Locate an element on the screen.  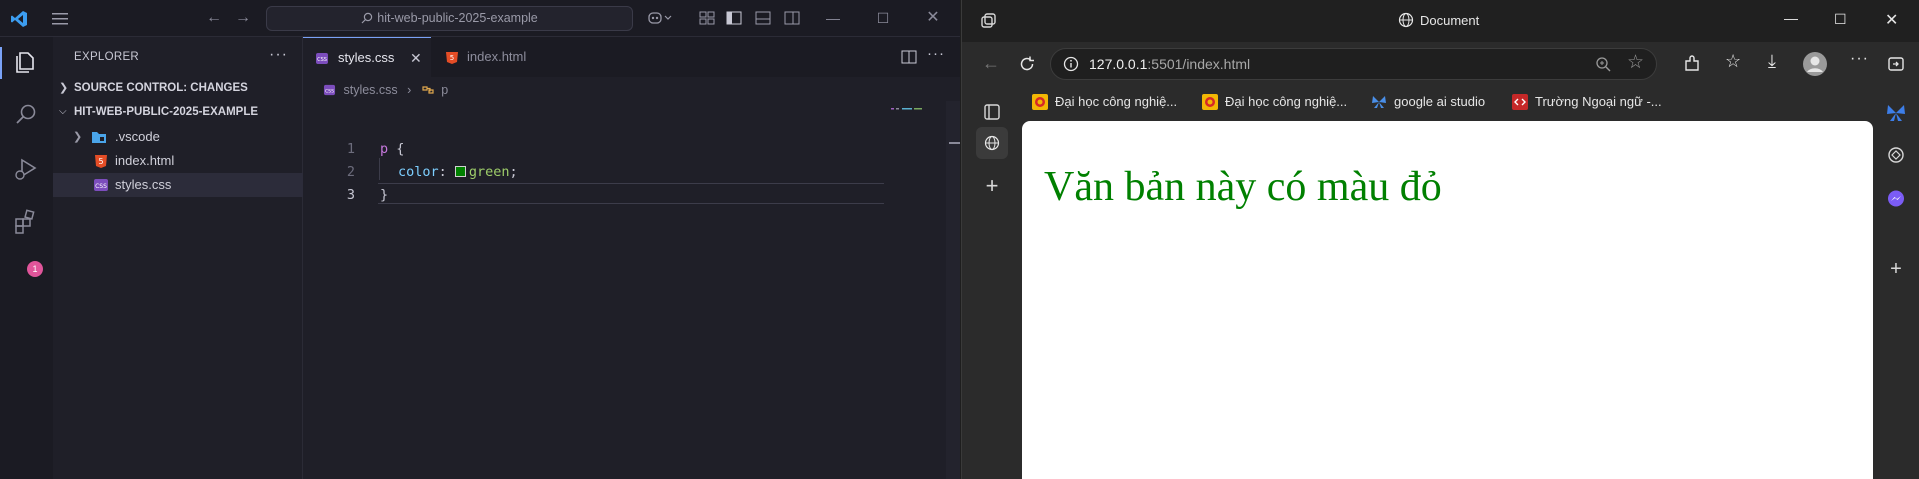
line-number: 1 is located at coordinates (350, 149).